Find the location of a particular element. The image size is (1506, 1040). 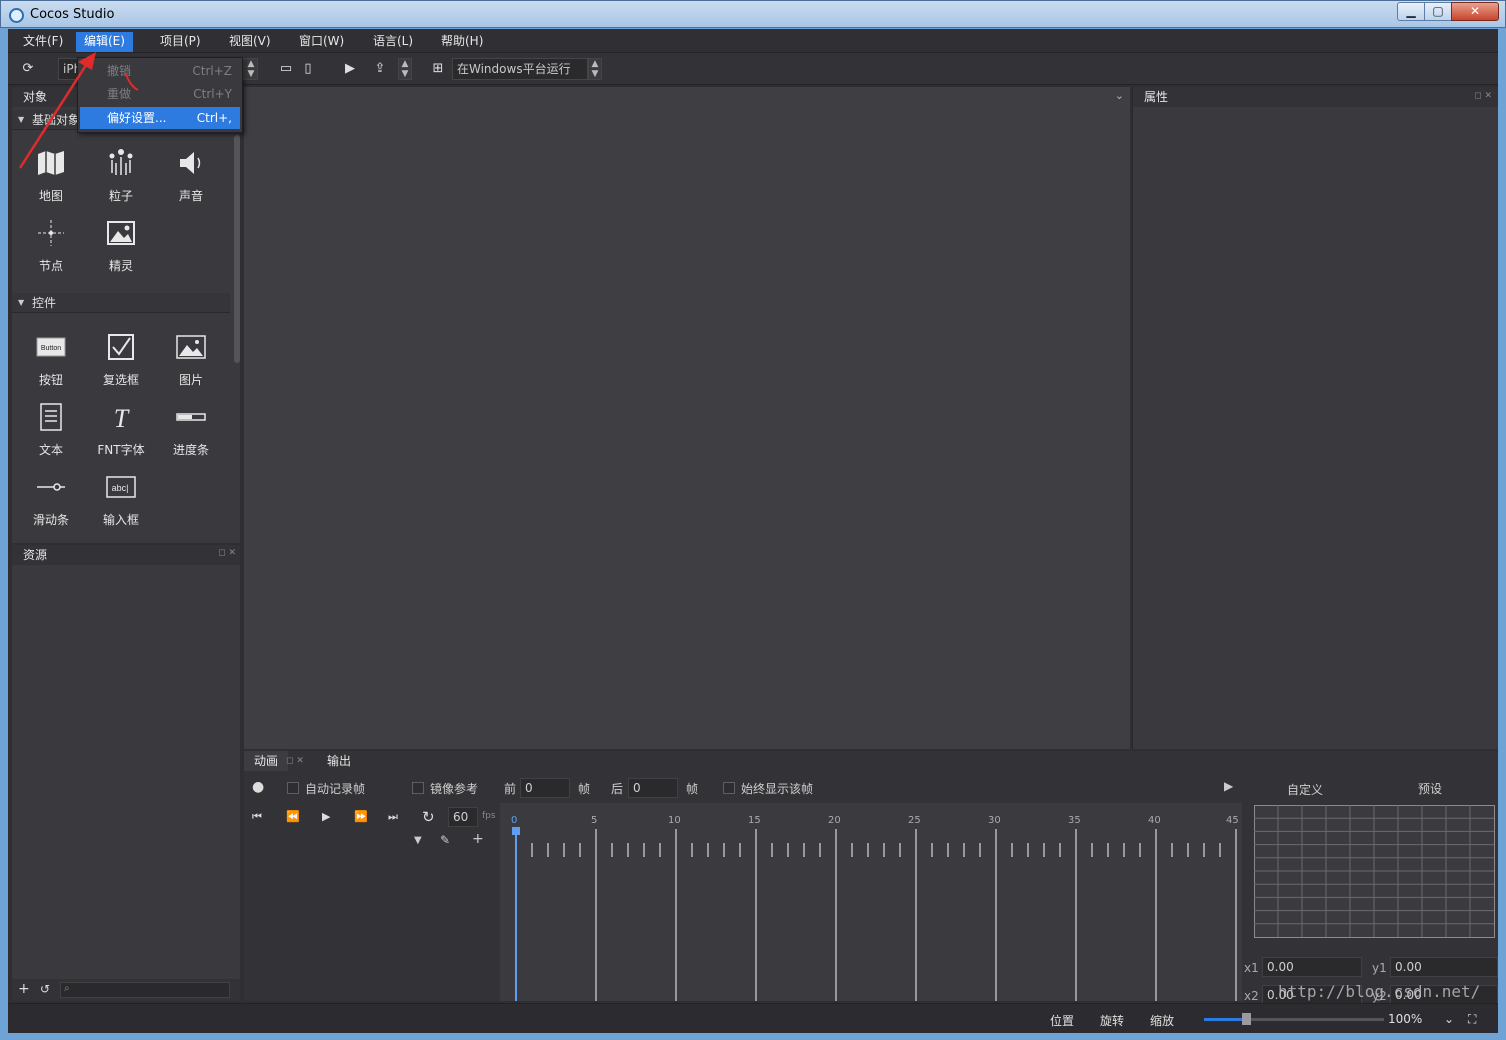

menu-preferences-shortcut: Ctrl+, is located at coordinates (214, 118).